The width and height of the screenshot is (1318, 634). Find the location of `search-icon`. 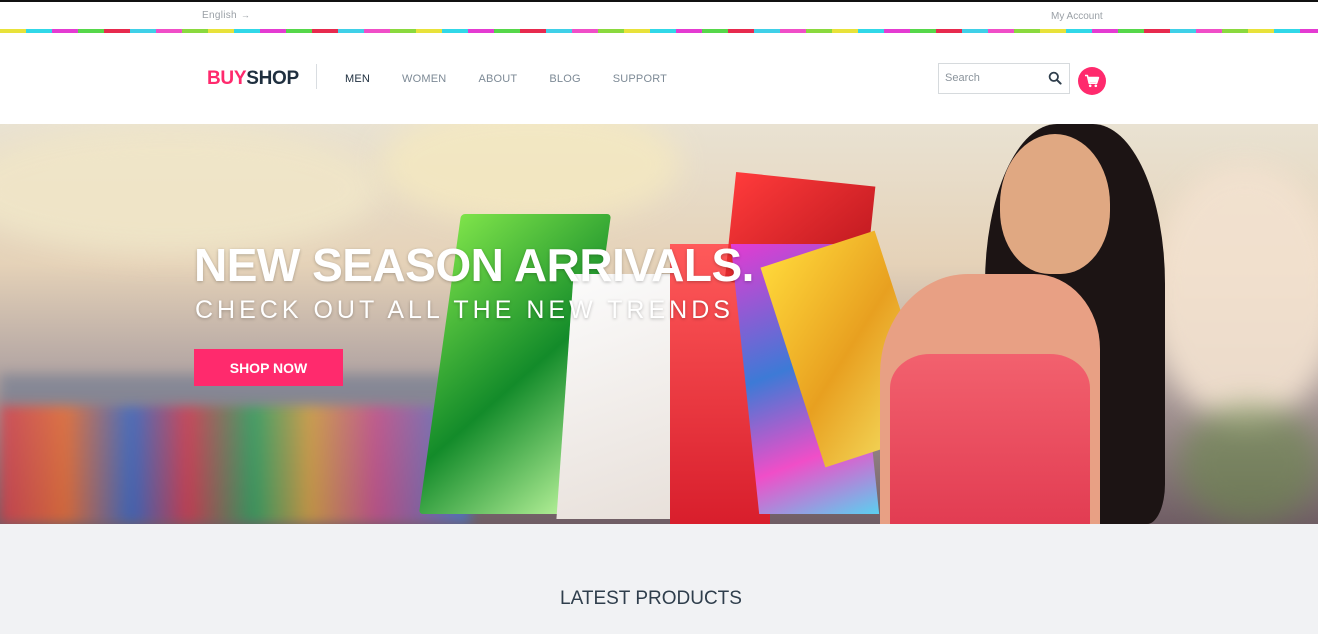

search-icon is located at coordinates (1055, 78).